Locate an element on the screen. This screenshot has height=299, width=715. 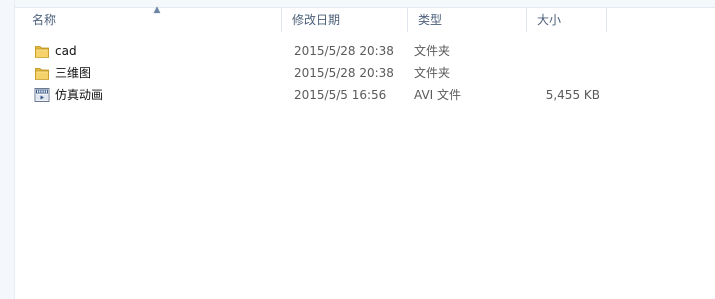
file-name: 三维图 is located at coordinates (73, 73).